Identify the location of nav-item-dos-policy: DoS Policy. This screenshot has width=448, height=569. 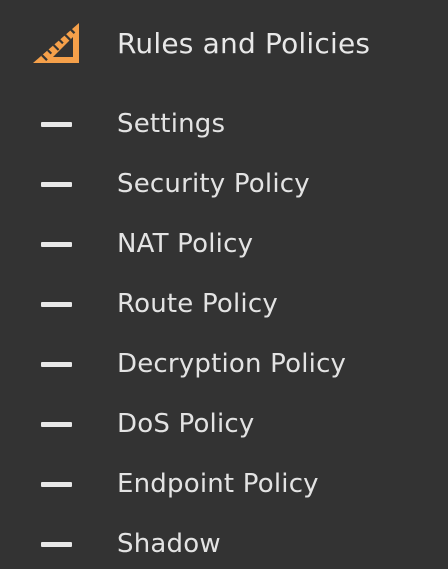
(224, 424).